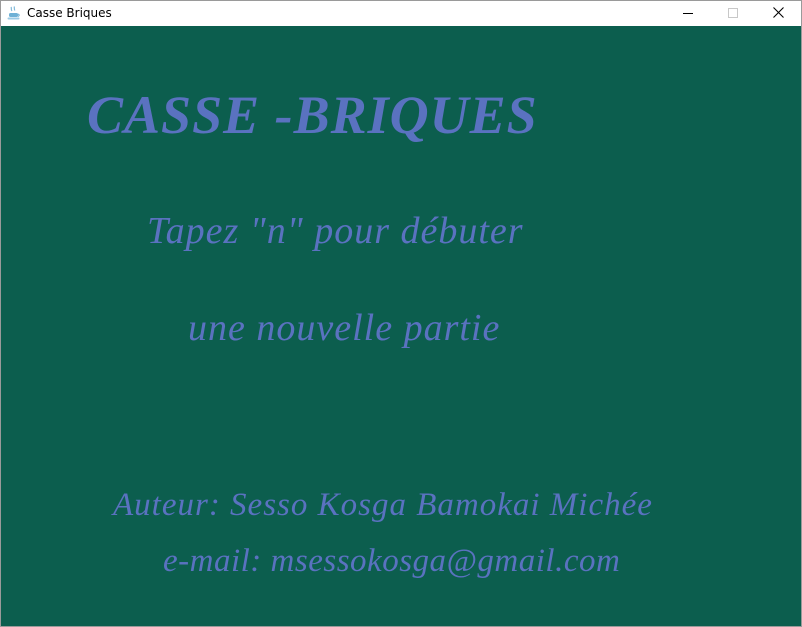  I want to click on author-credit: Auteur: Sesso Kosga Bamokai Michée, so click(383, 505).